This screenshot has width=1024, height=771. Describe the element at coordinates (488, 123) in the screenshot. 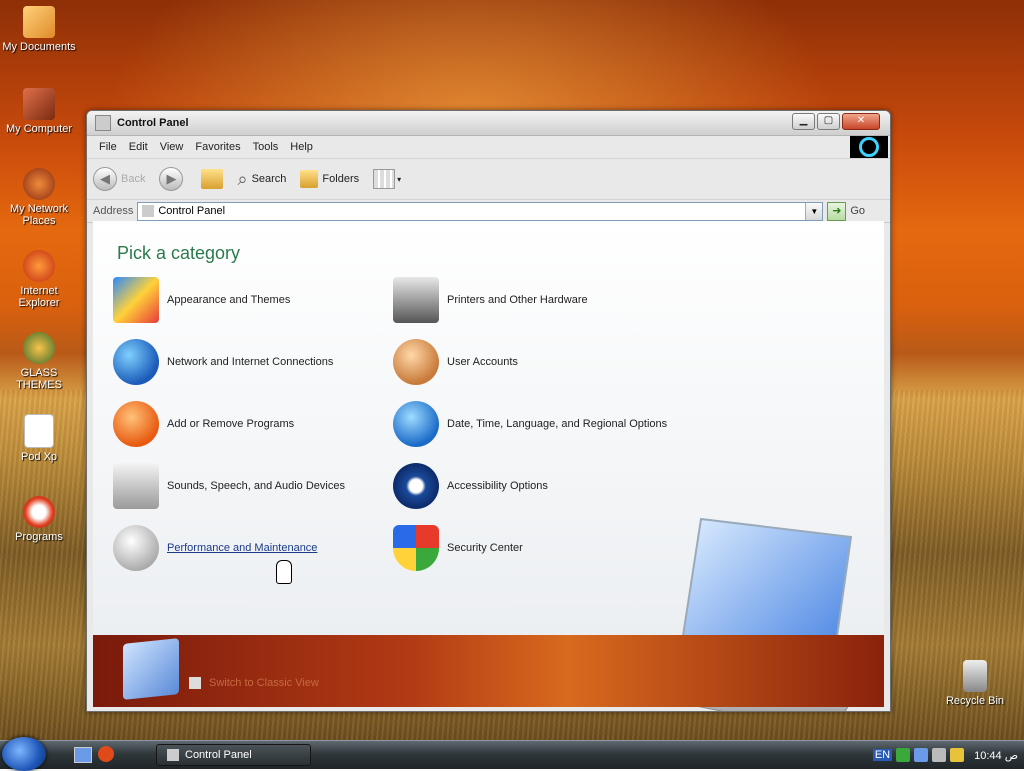

I see `title-bar: Control Panel ▁ ▢ ✕` at that location.